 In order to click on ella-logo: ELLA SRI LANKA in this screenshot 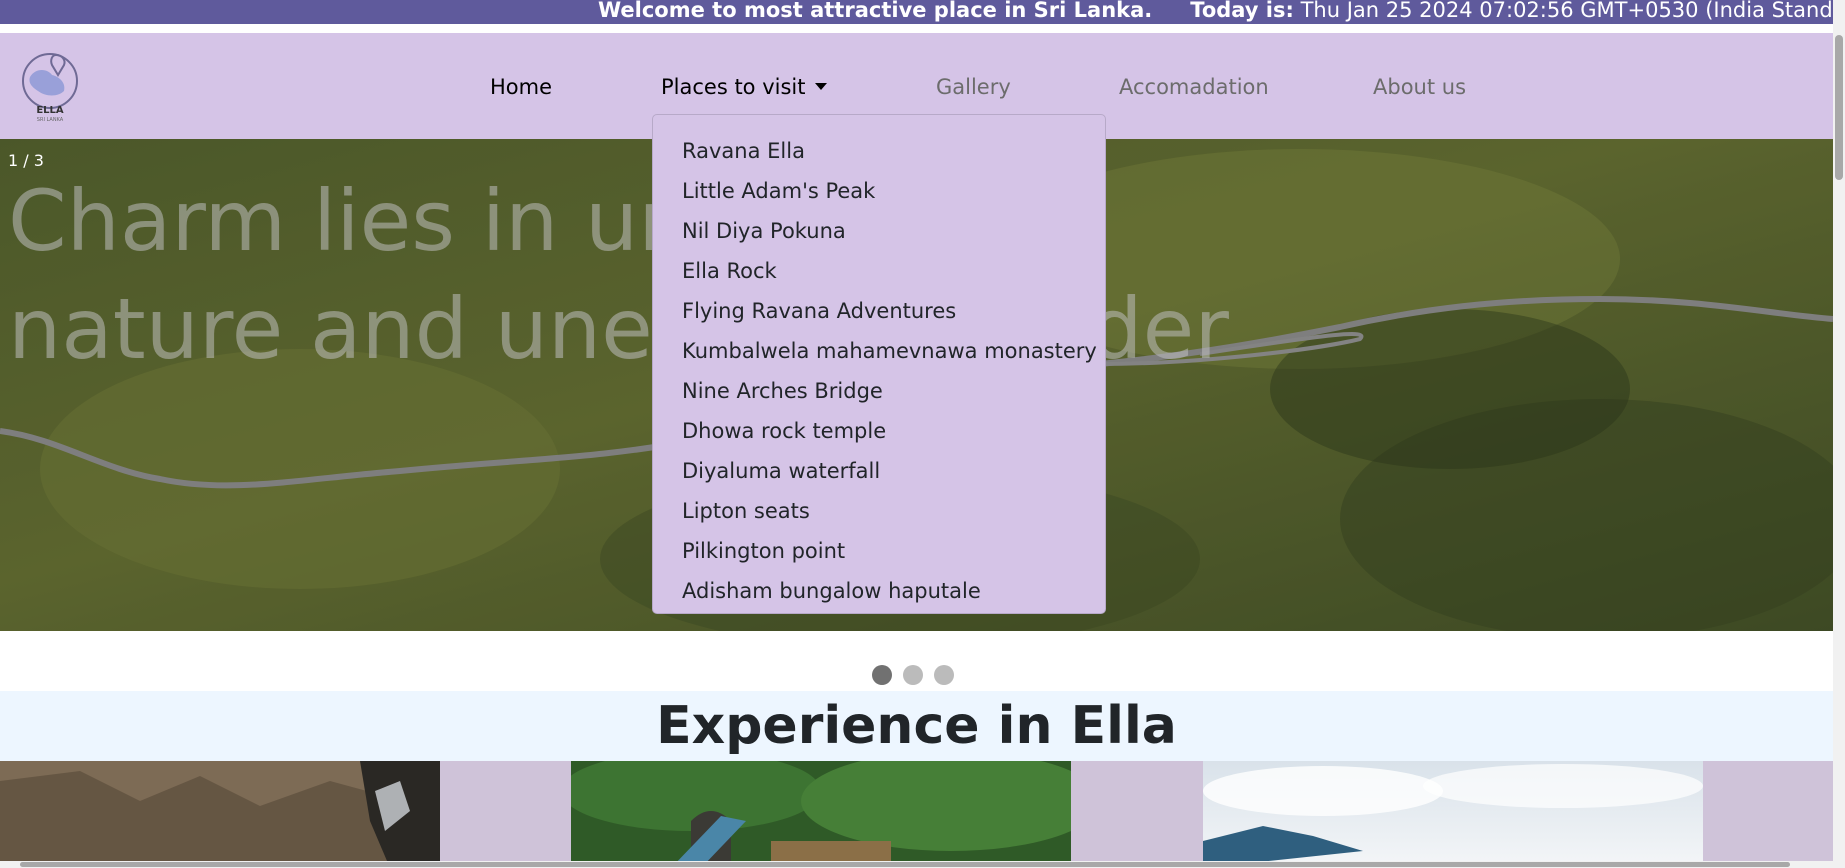, I will do `click(51, 86)`.